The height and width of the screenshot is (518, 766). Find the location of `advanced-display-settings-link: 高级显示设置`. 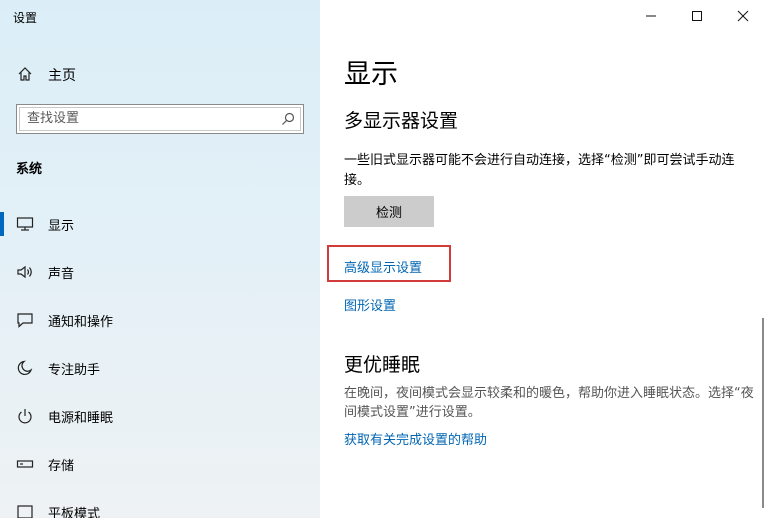

advanced-display-settings-link: 高级显示设置 is located at coordinates (383, 266).